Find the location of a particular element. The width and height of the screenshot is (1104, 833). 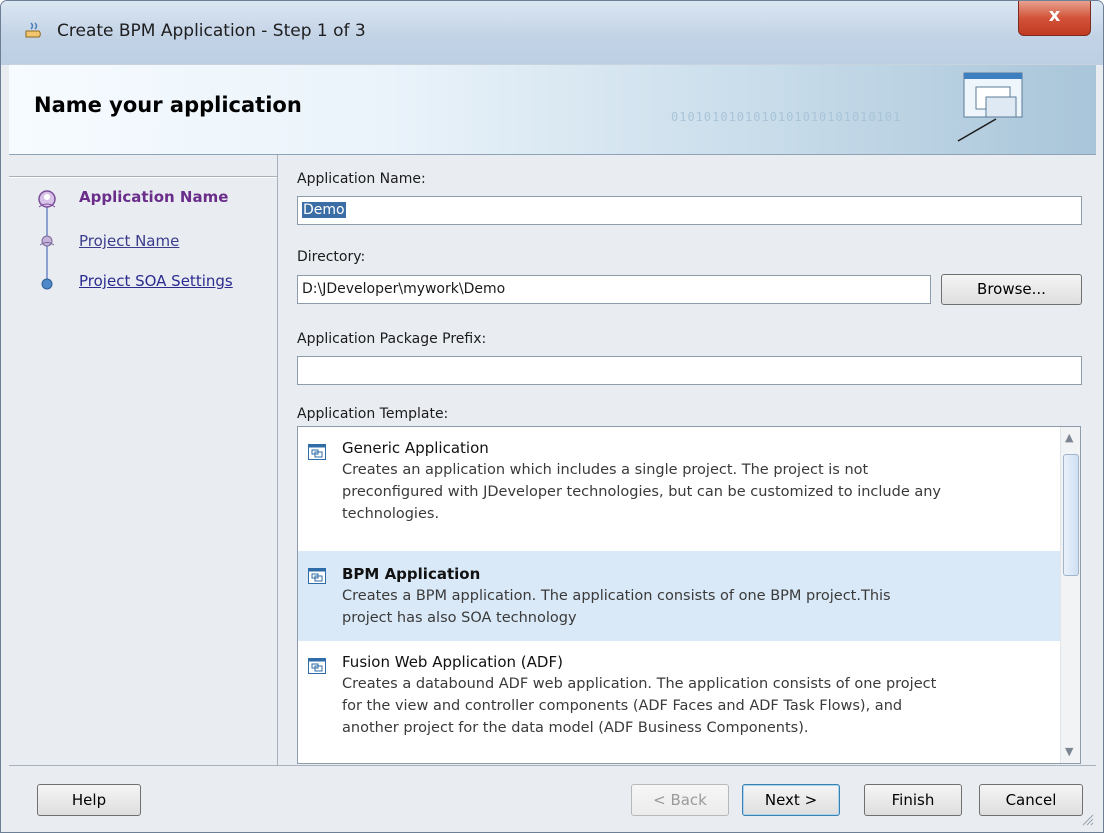

scrollbar-thumb is located at coordinates (1071, 515).